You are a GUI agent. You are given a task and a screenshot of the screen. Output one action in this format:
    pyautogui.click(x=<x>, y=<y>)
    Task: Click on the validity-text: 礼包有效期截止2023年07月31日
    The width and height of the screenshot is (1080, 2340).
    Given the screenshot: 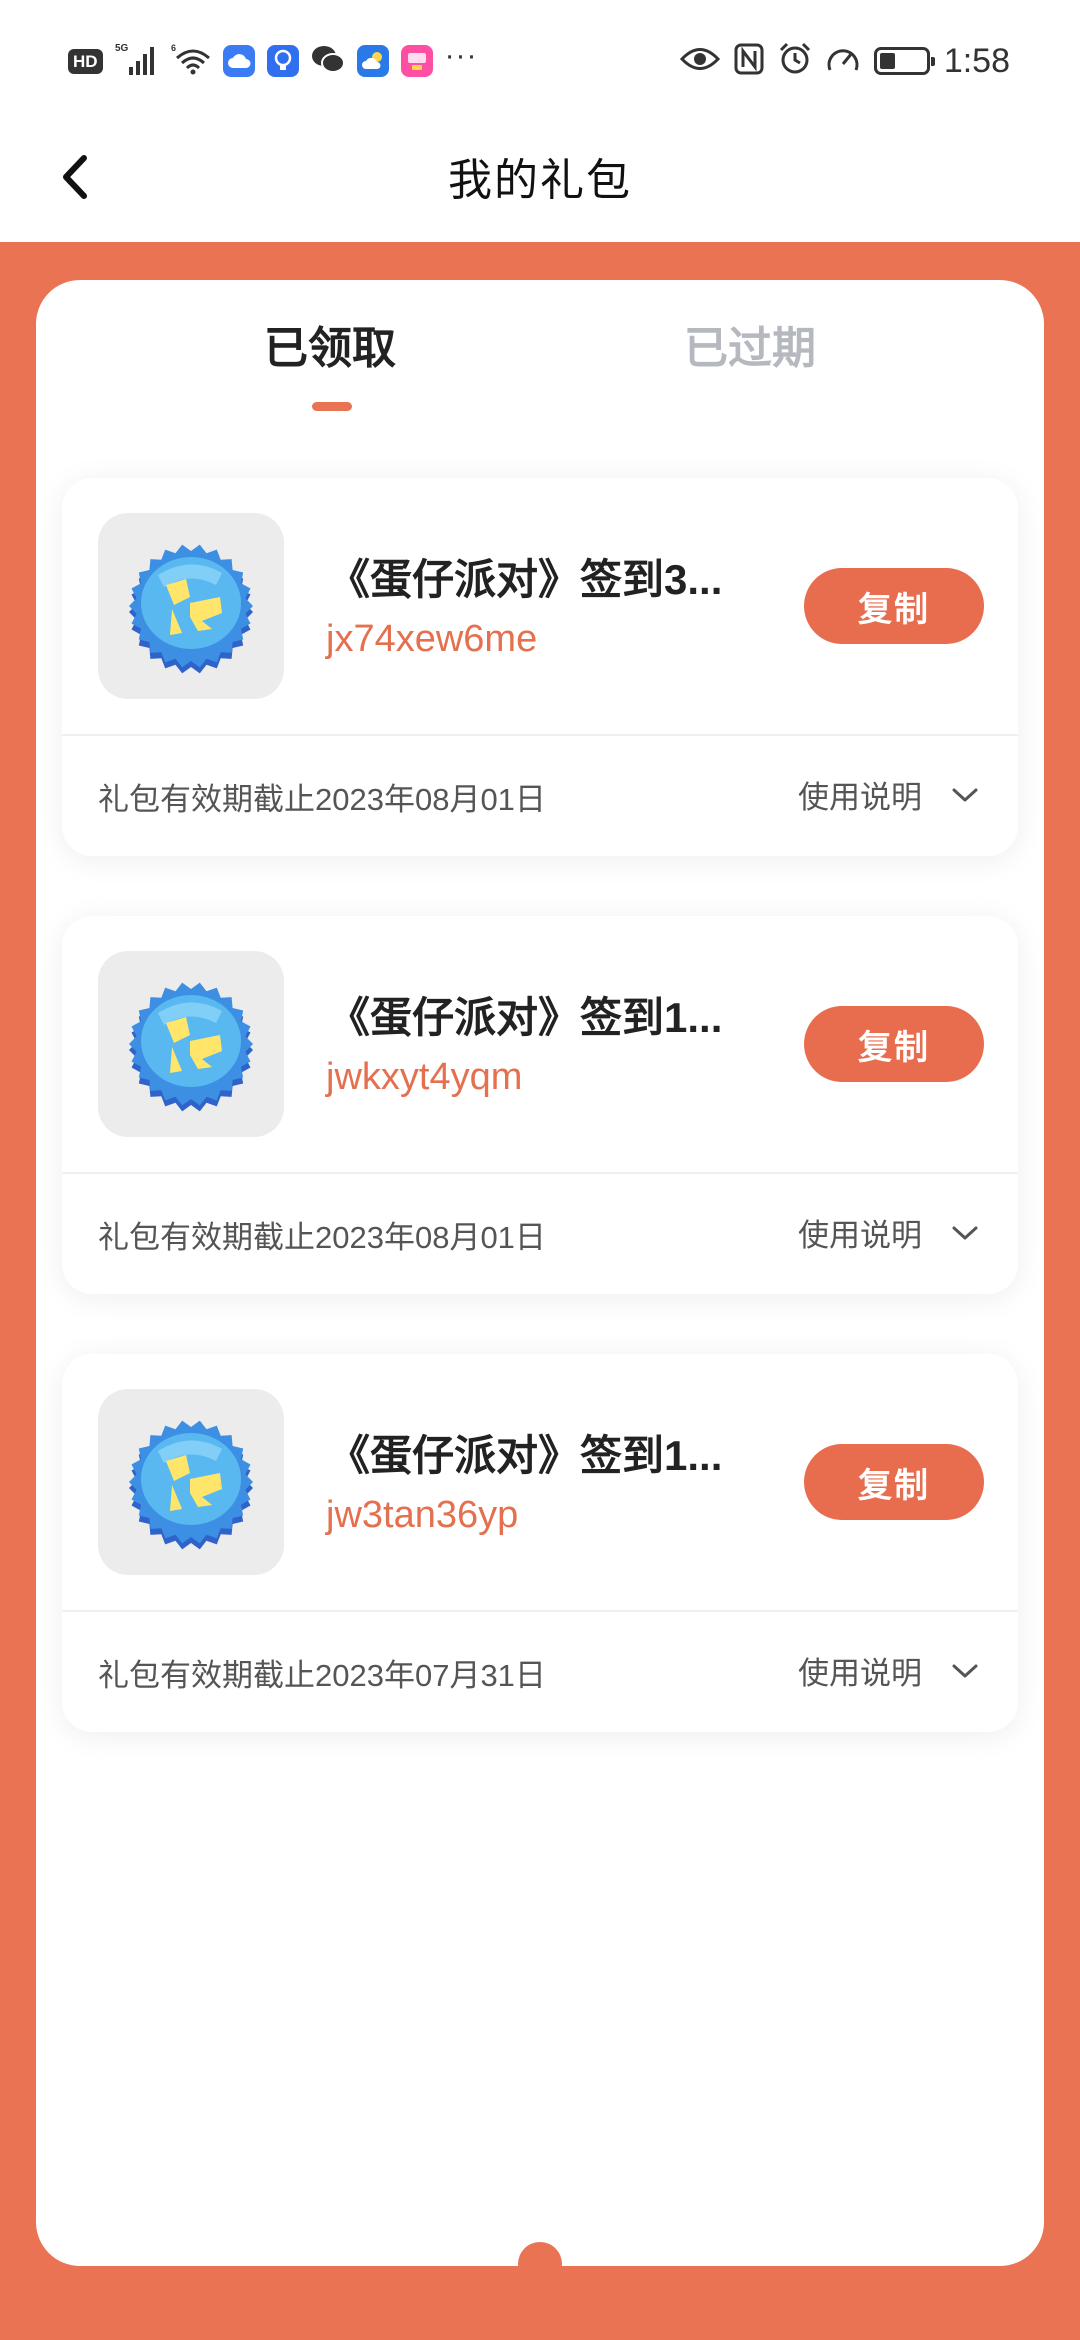 What is the action you would take?
    pyautogui.click(x=322, y=1675)
    